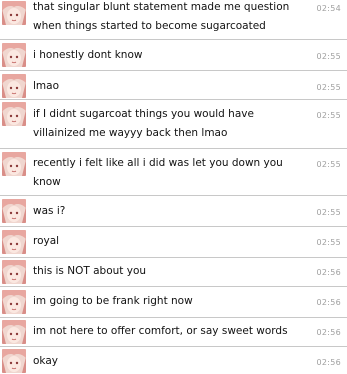  I want to click on message-text: was i?, so click(49, 211).